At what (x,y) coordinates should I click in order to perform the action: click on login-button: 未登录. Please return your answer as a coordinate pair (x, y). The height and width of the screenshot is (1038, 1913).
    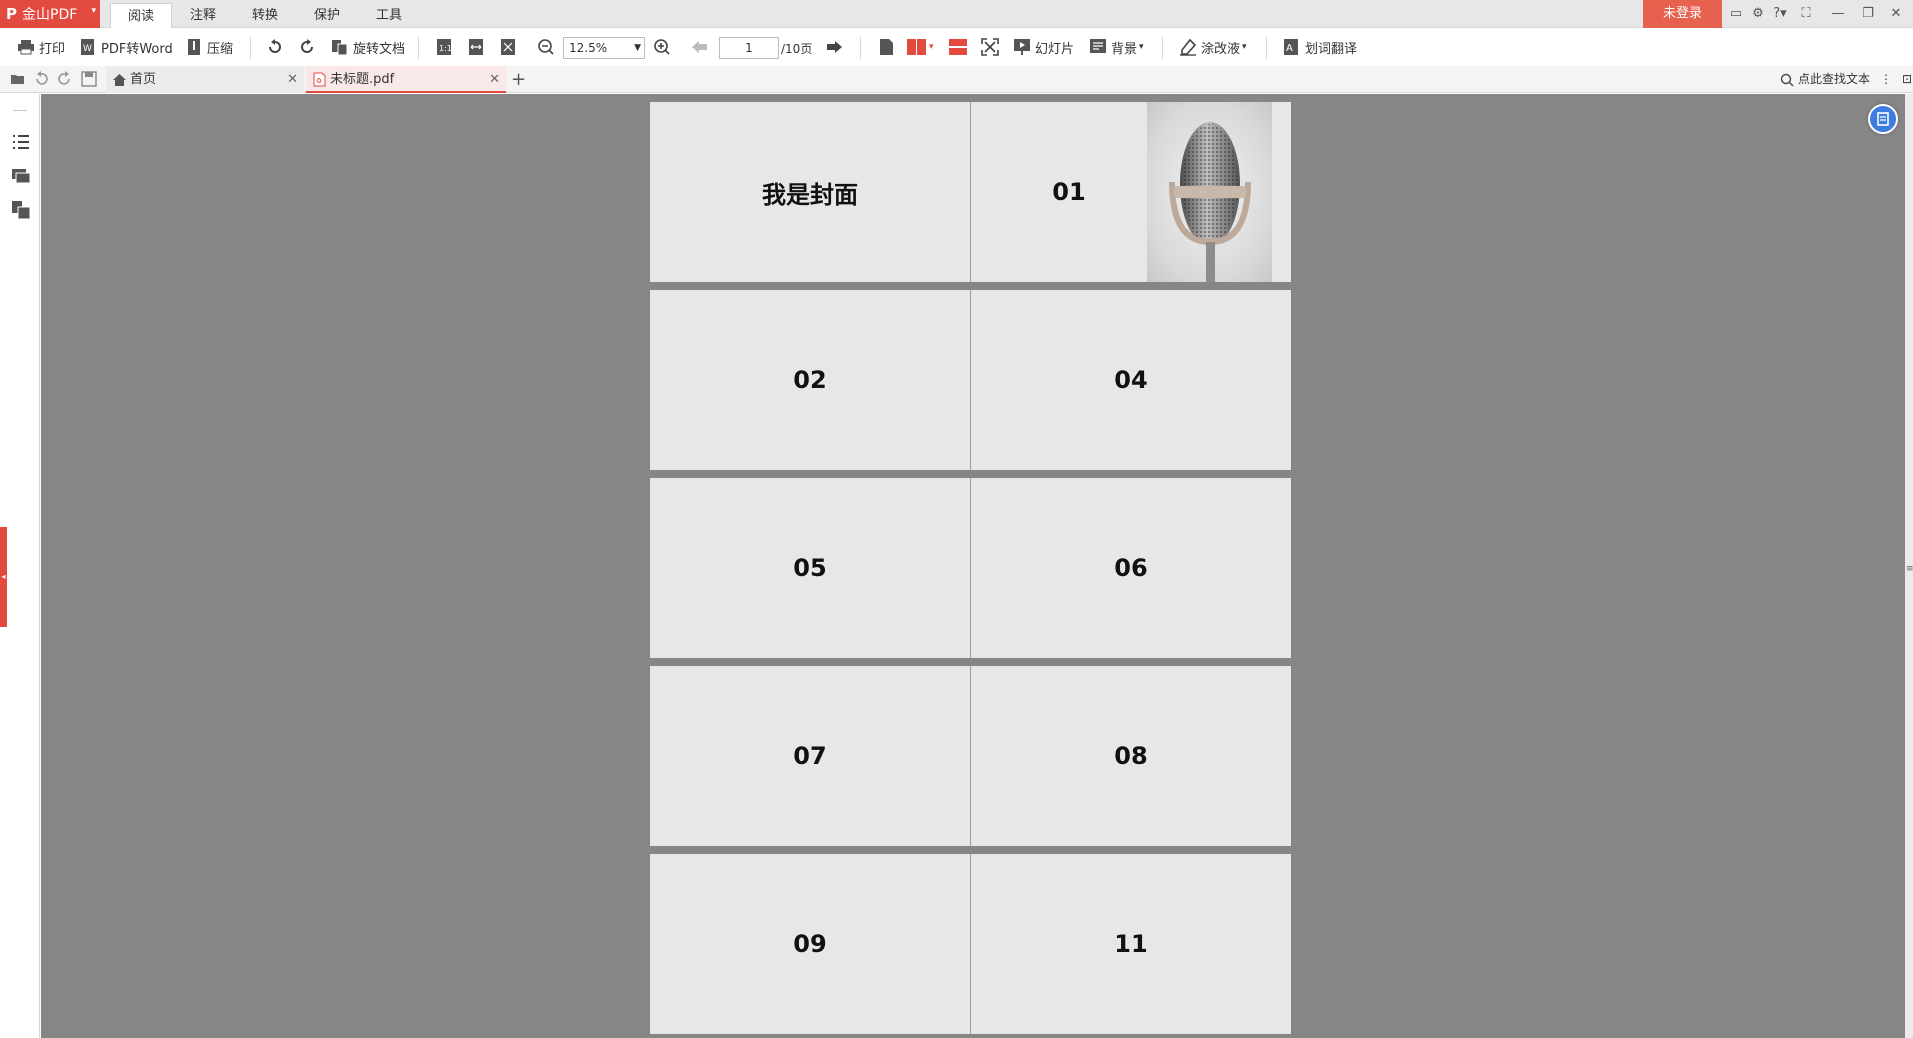
    Looking at the image, I should click on (1682, 14).